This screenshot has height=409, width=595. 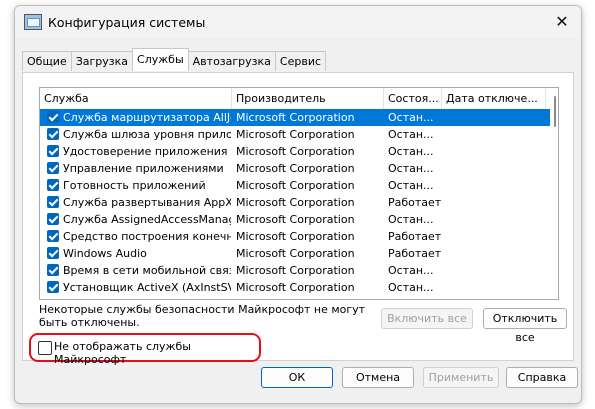 What do you see at coordinates (47, 61) in the screenshot?
I see `tab-general: Общие` at bounding box center [47, 61].